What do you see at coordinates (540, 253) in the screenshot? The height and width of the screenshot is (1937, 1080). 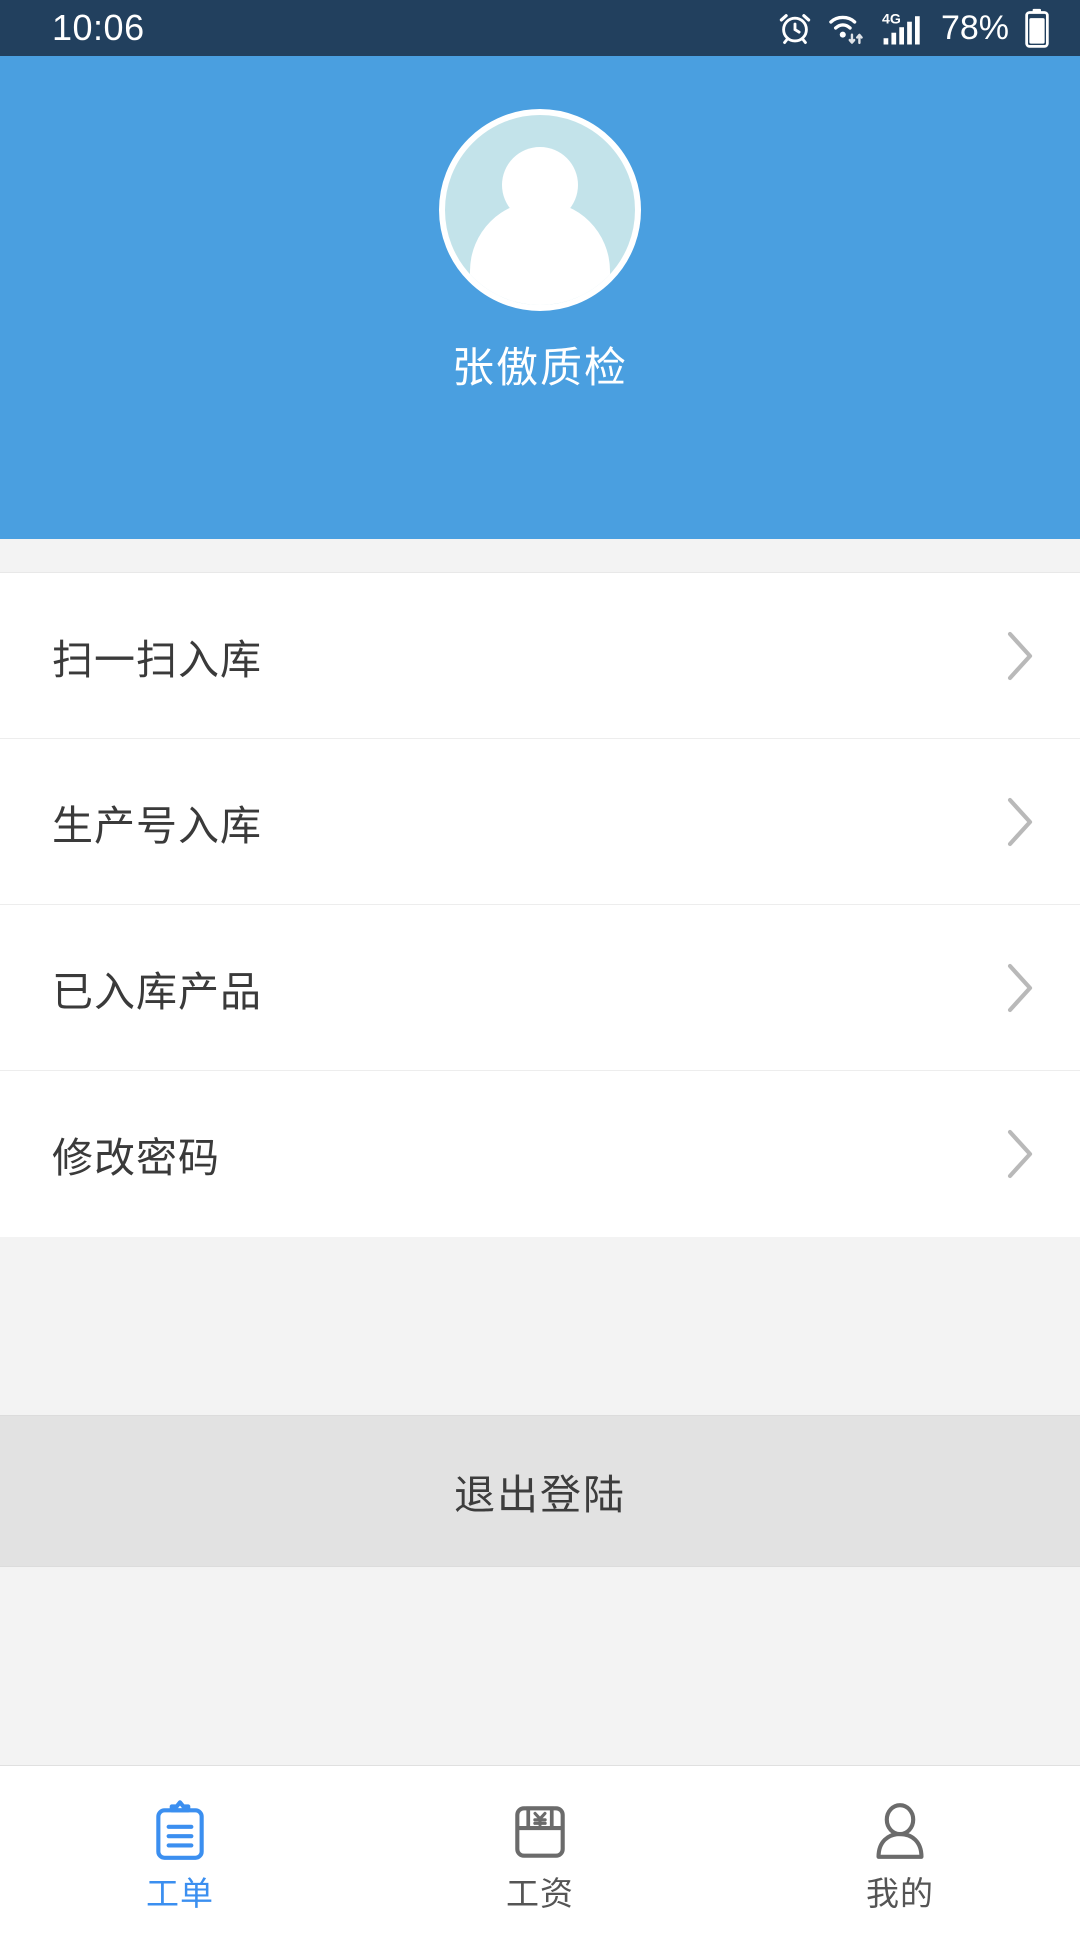 I see `avatar-body-shape` at bounding box center [540, 253].